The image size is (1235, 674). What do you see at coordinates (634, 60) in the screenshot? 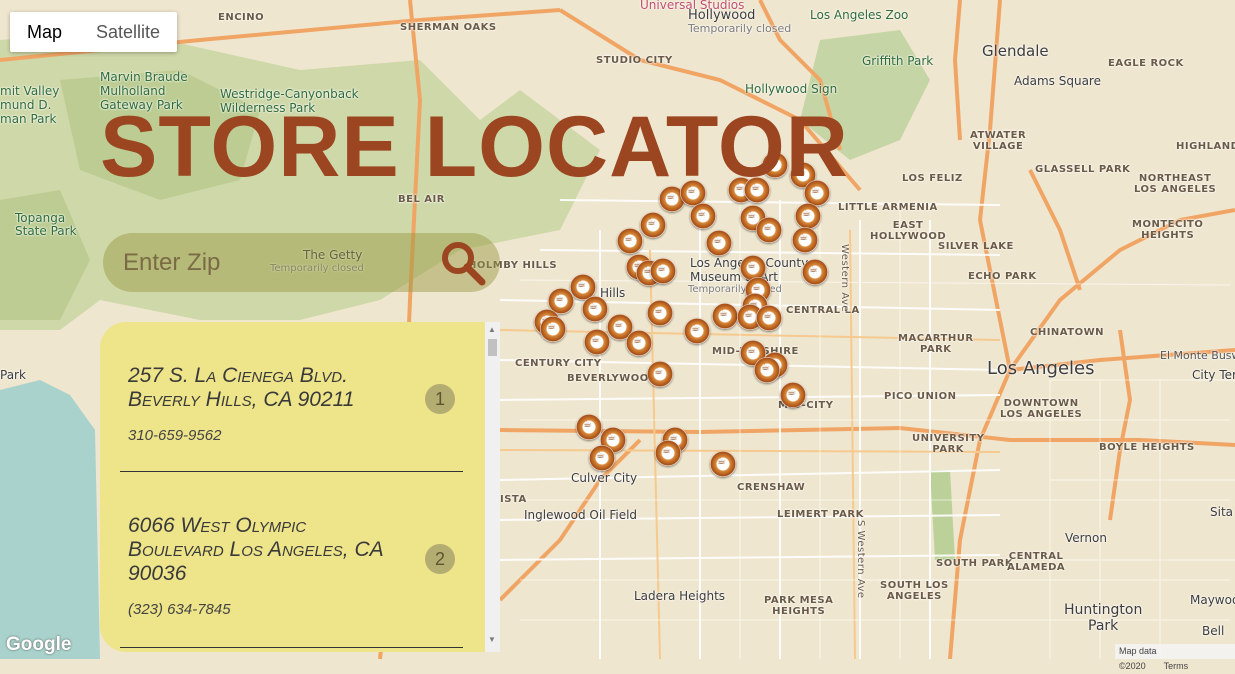
I see `label-studio-city: STUDIO CITY` at bounding box center [634, 60].